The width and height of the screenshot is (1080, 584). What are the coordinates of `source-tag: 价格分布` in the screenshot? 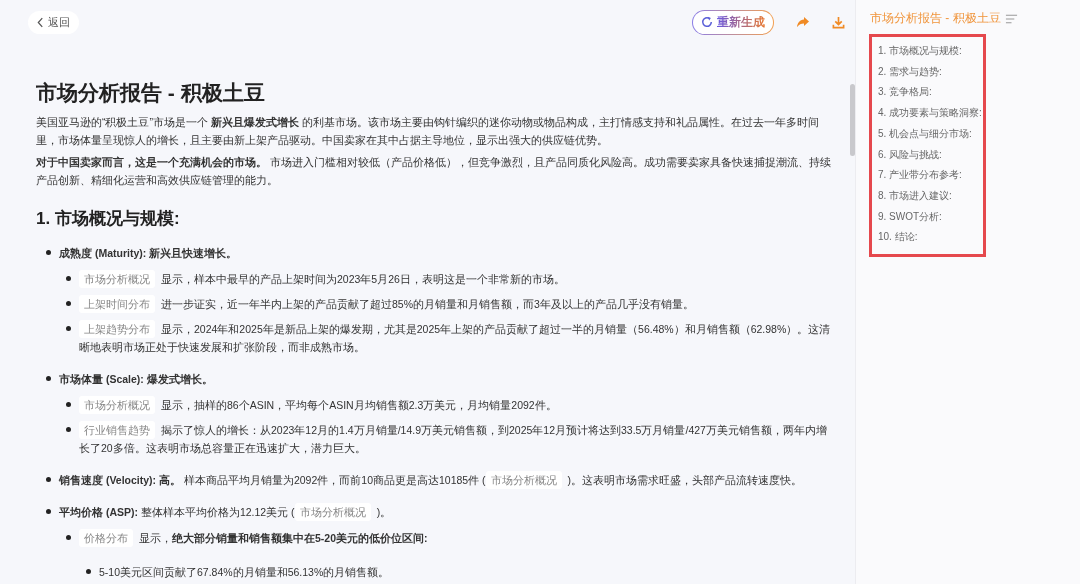 It's located at (106, 538).